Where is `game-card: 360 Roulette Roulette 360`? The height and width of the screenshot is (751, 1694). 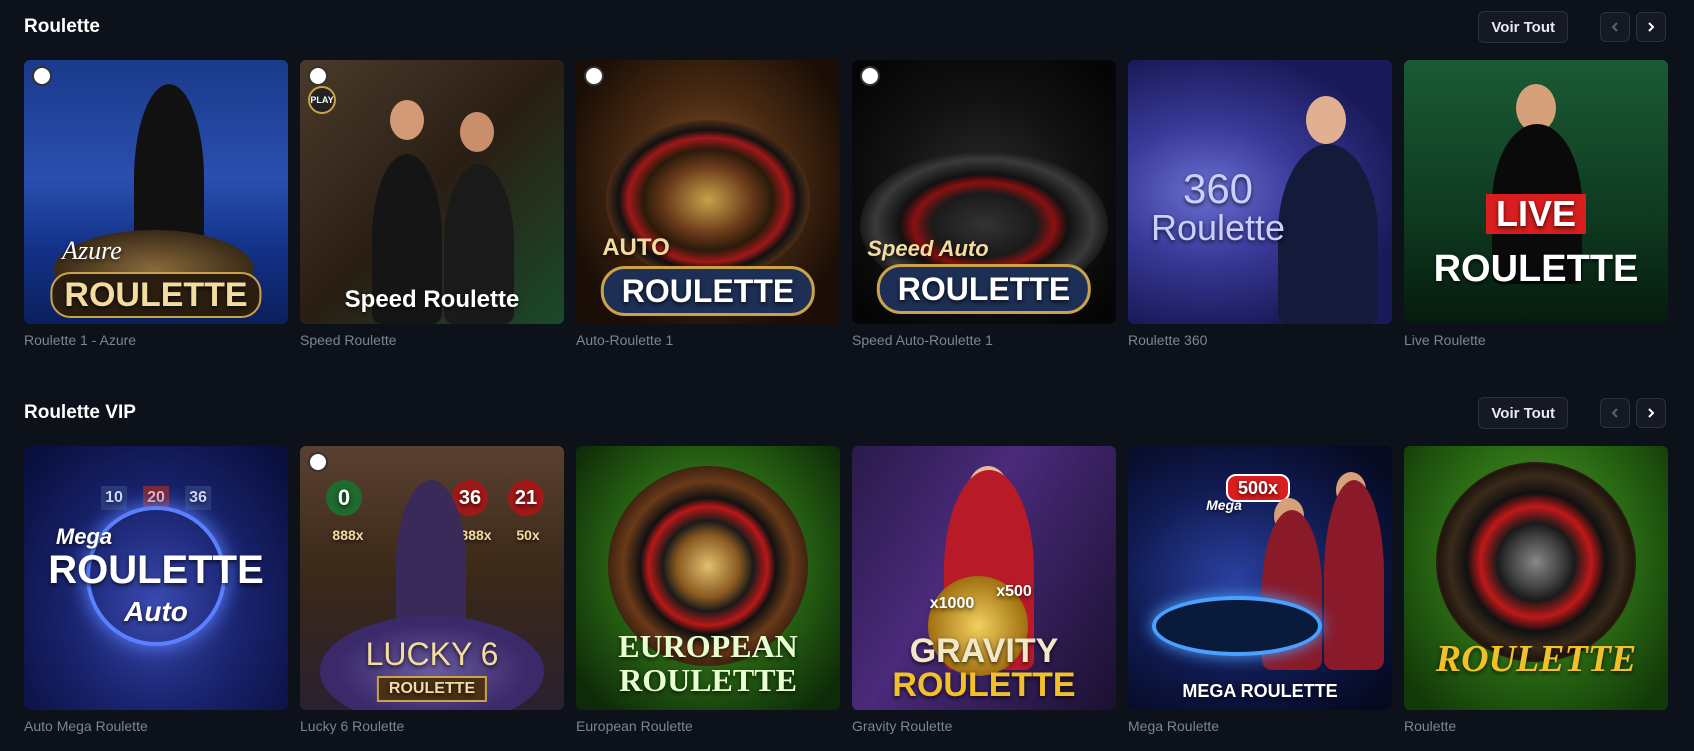
game-card: 360 Roulette Roulette 360 is located at coordinates (1260, 205).